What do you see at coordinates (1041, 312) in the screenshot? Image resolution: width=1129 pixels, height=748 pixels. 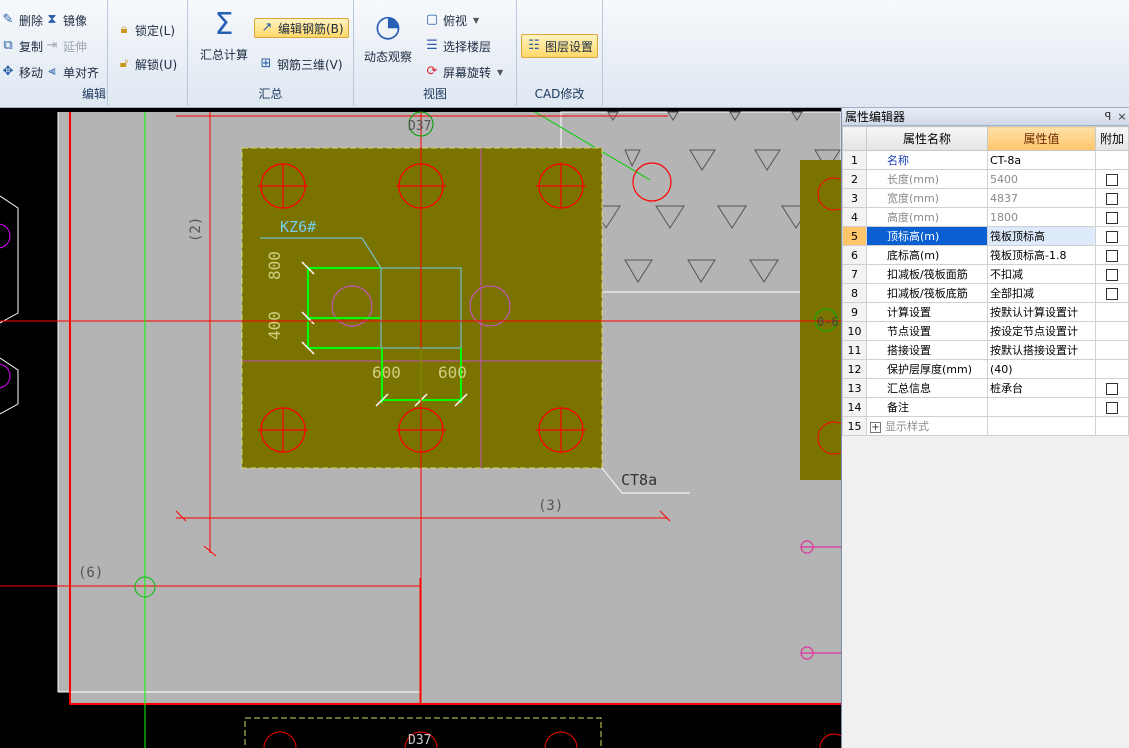 I see `property-value: 按默认计算设置计` at bounding box center [1041, 312].